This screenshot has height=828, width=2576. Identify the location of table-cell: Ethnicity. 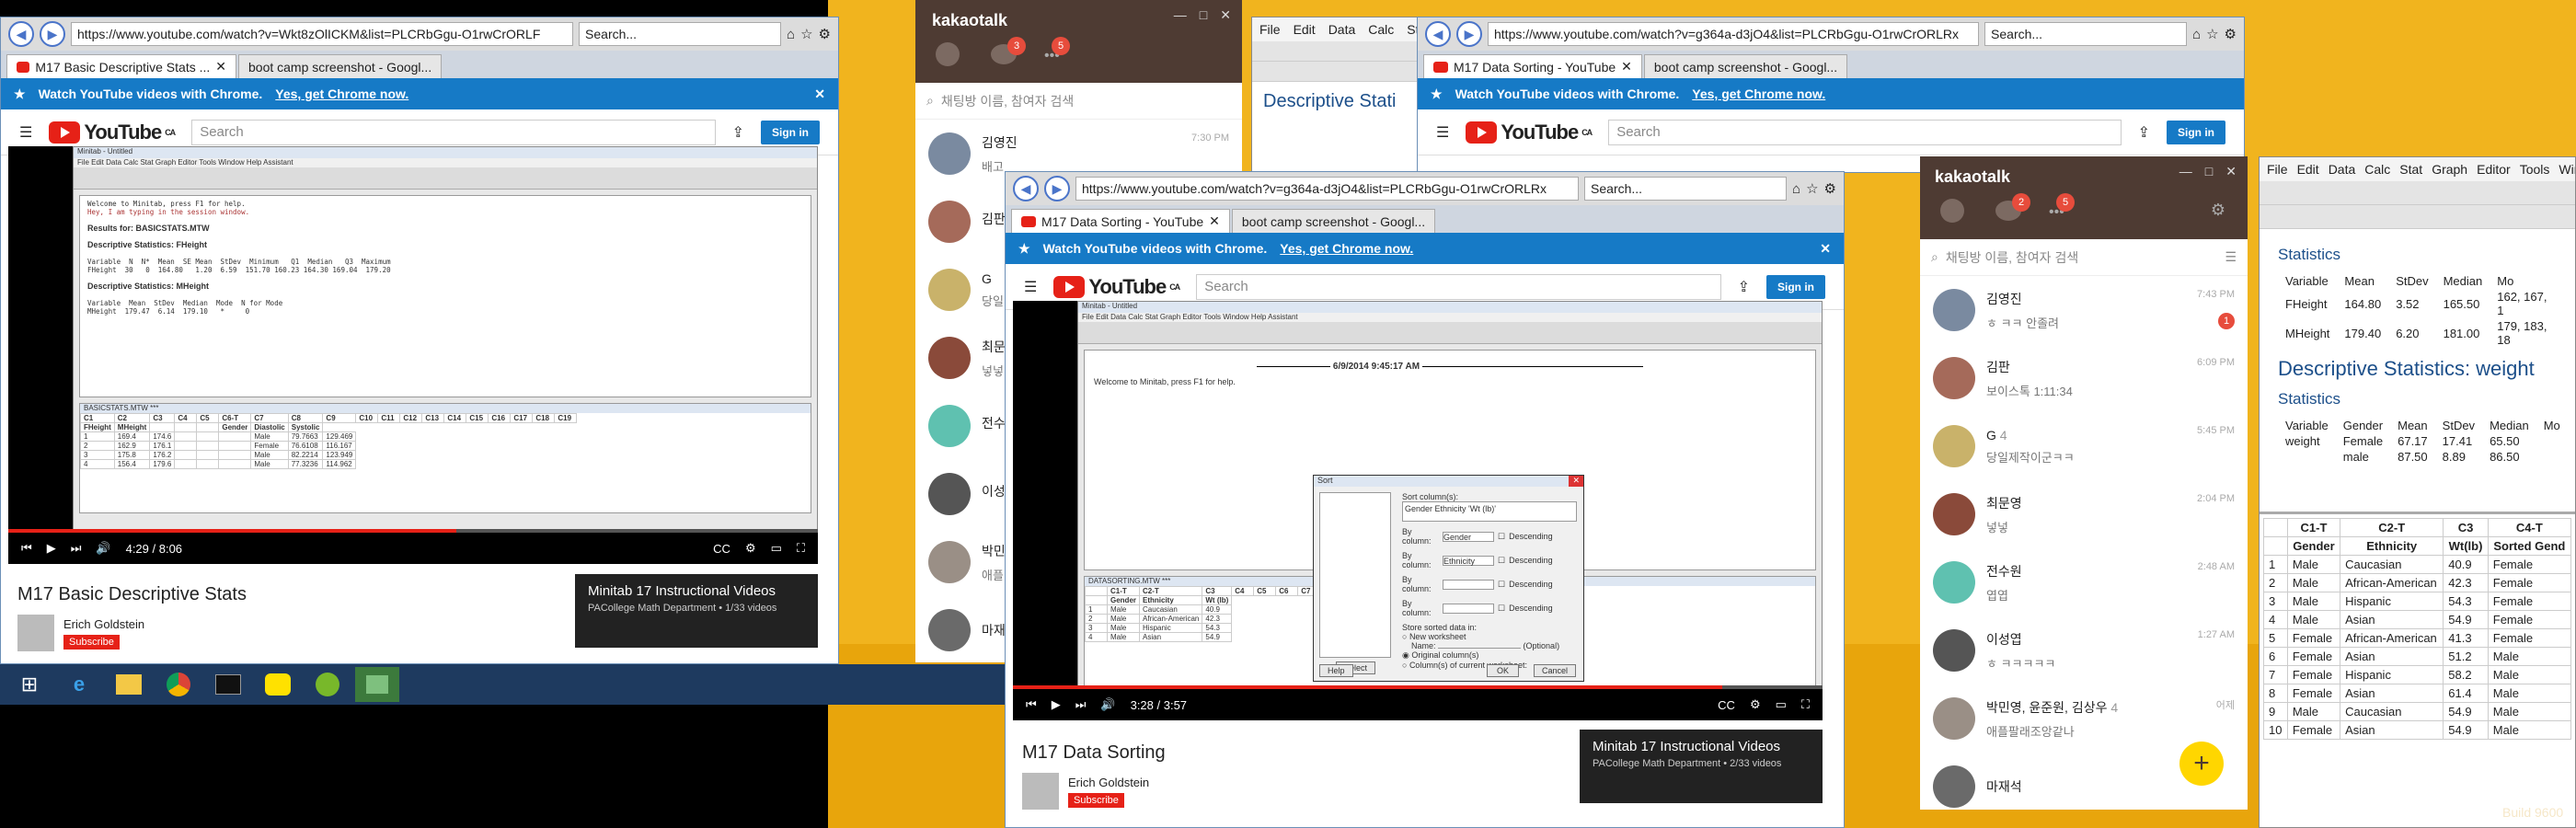
(1171, 600).